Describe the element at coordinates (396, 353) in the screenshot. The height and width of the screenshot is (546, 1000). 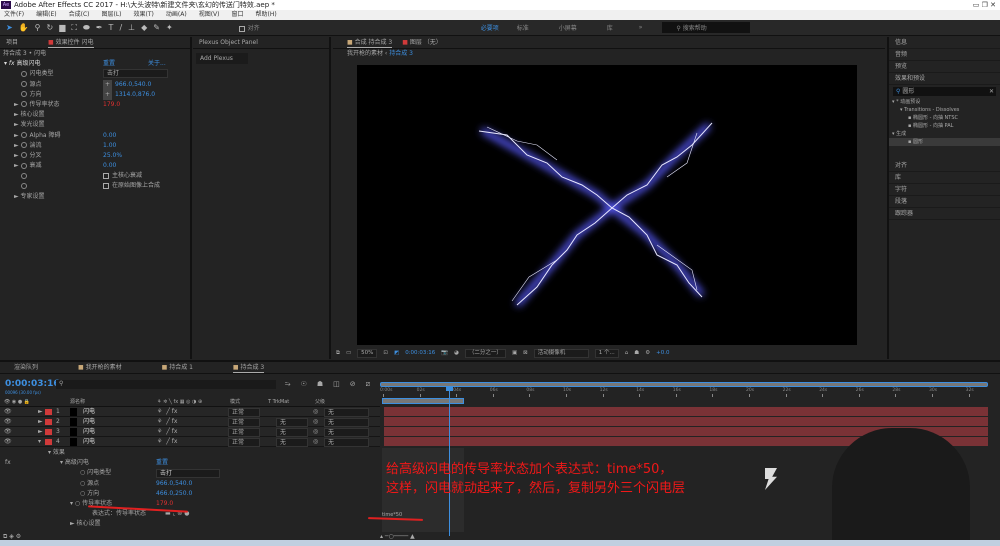
I see `transparency-grid-icon: ◩` at that location.